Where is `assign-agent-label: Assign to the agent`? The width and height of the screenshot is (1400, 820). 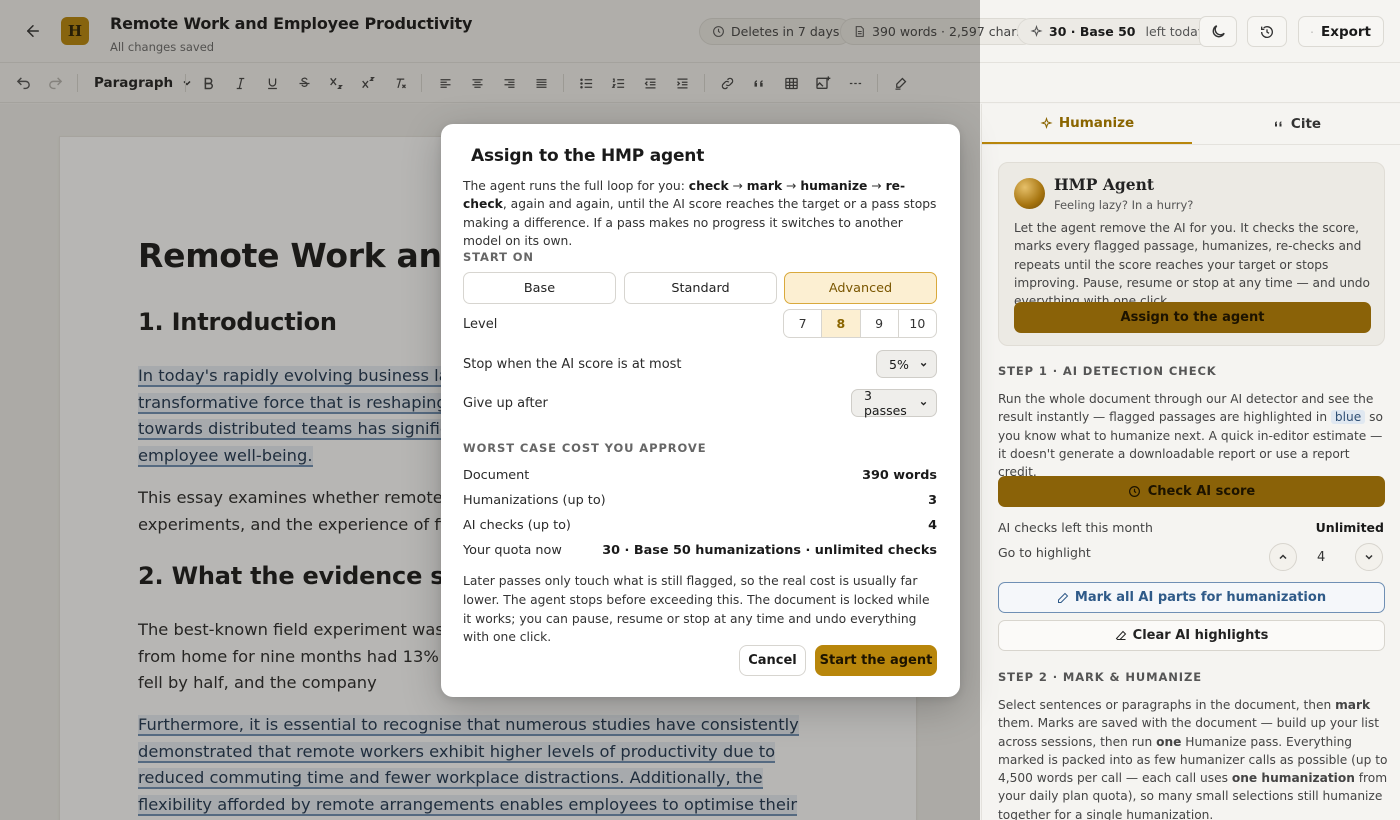 assign-agent-label: Assign to the agent is located at coordinates (1192, 317).